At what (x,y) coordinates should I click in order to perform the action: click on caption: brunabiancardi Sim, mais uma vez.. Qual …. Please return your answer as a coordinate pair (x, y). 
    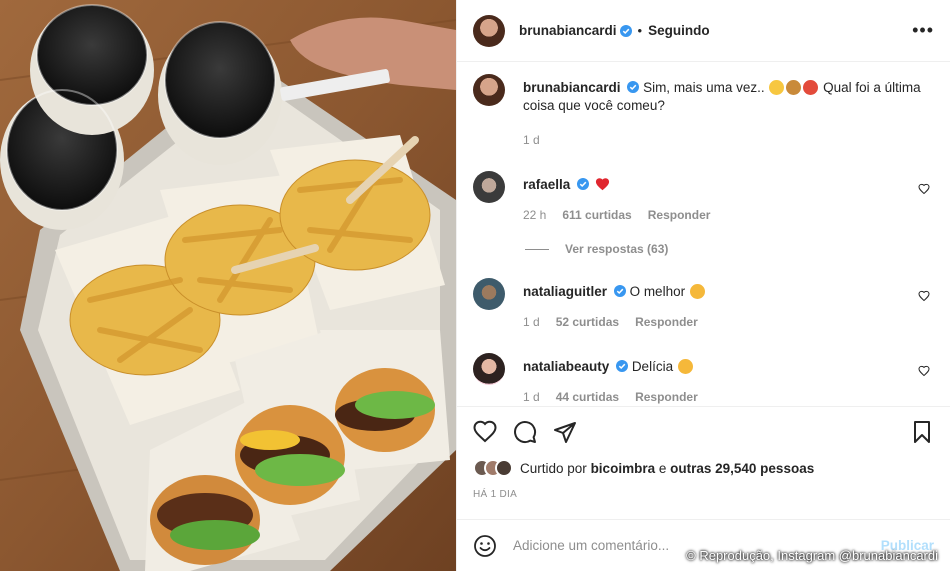
    Looking at the image, I should click on (703, 111).